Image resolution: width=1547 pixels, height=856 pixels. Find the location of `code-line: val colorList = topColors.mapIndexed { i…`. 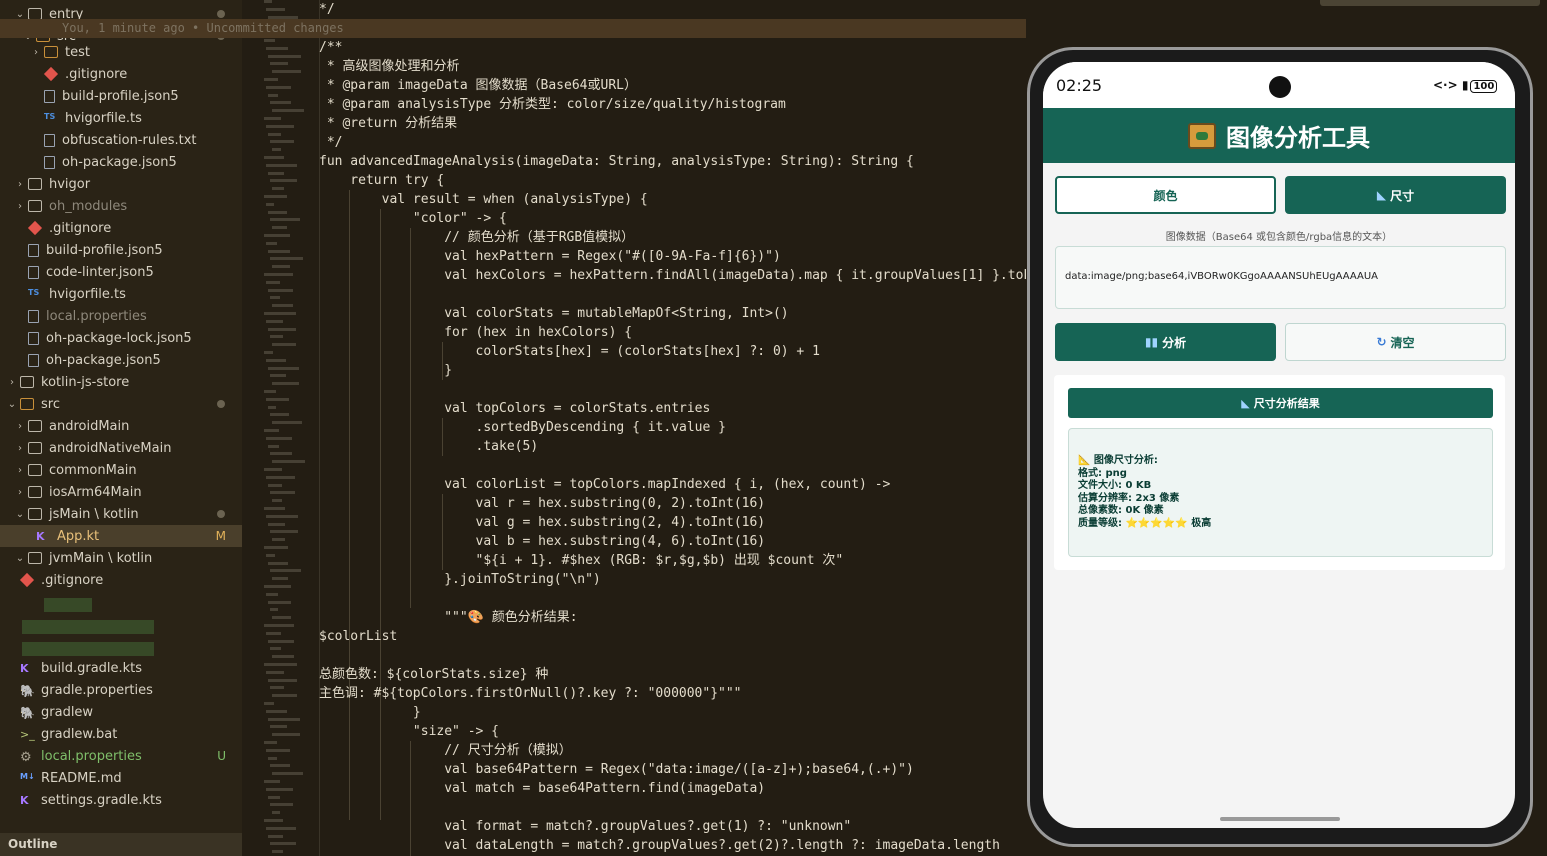

code-line: val colorList = topColors.mapIndexed { i… is located at coordinates (605, 484).